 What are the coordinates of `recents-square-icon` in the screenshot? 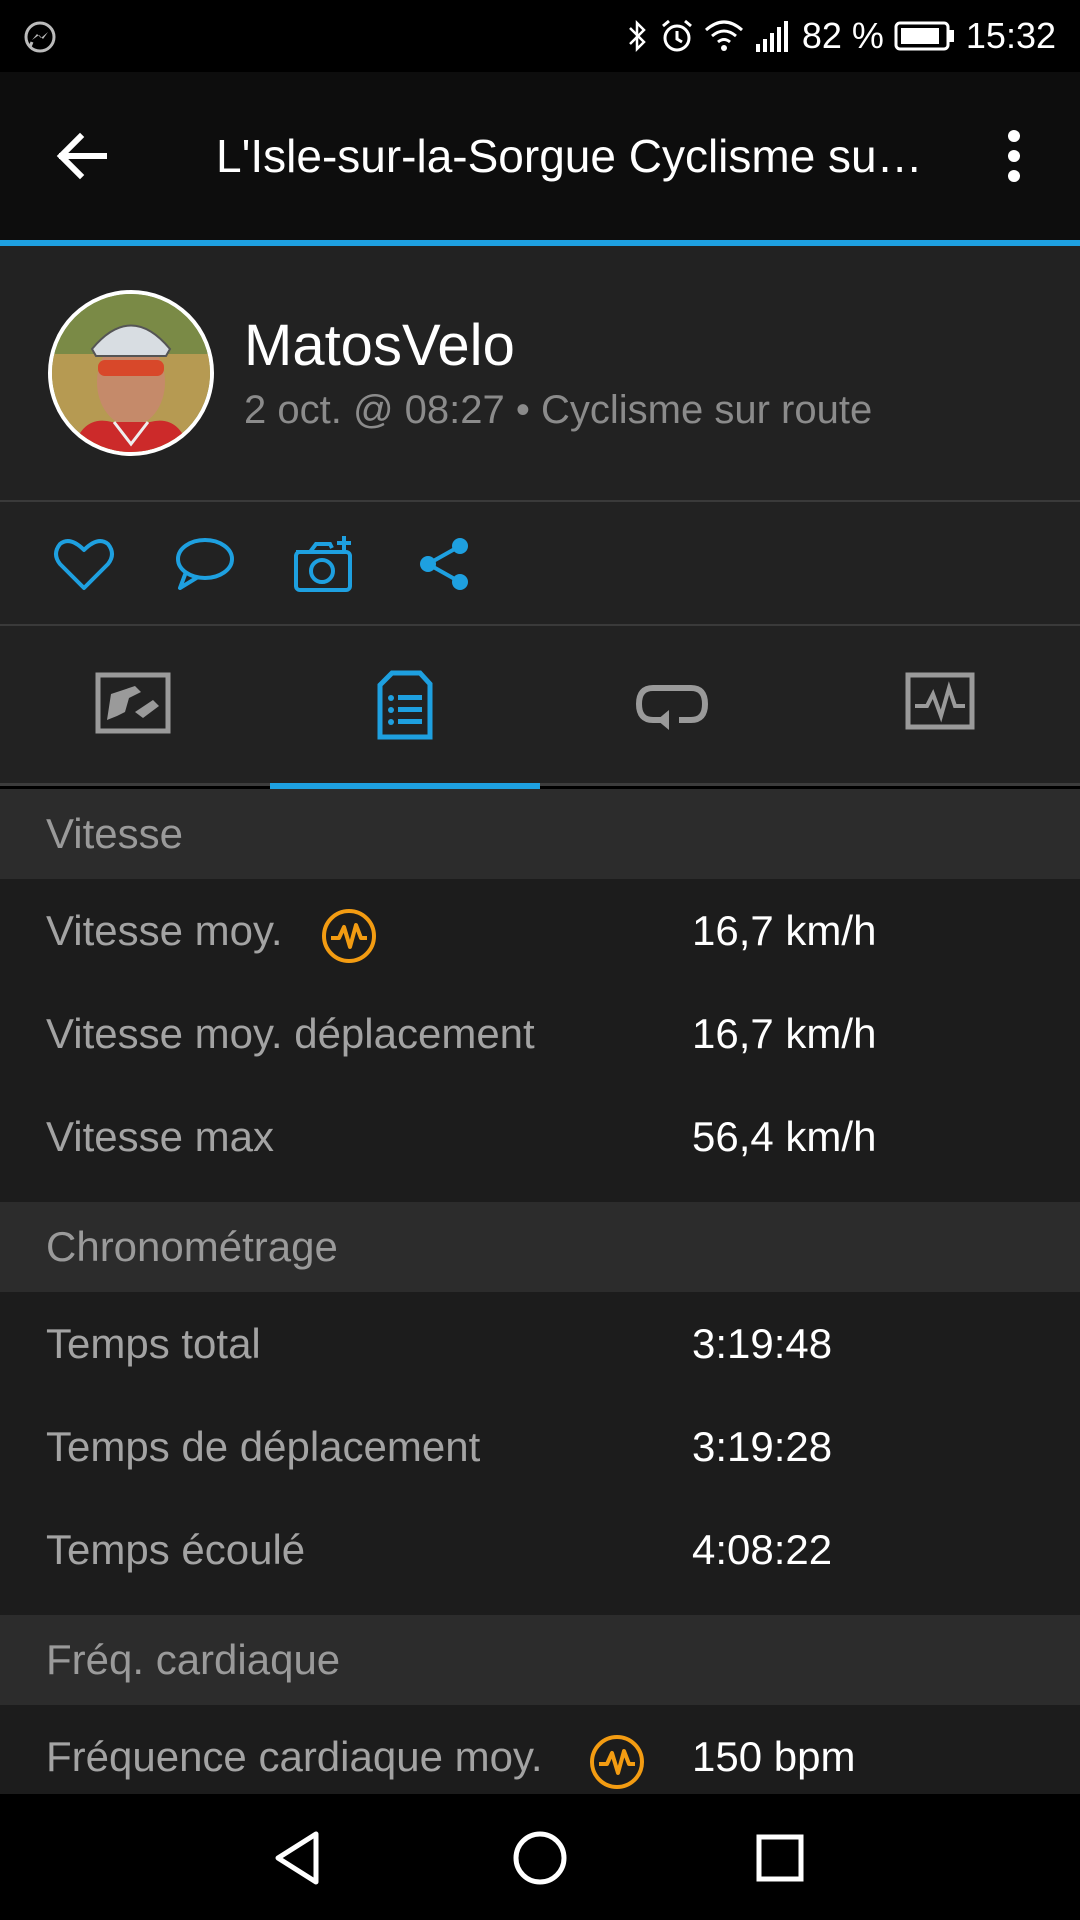 It's located at (780, 1858).